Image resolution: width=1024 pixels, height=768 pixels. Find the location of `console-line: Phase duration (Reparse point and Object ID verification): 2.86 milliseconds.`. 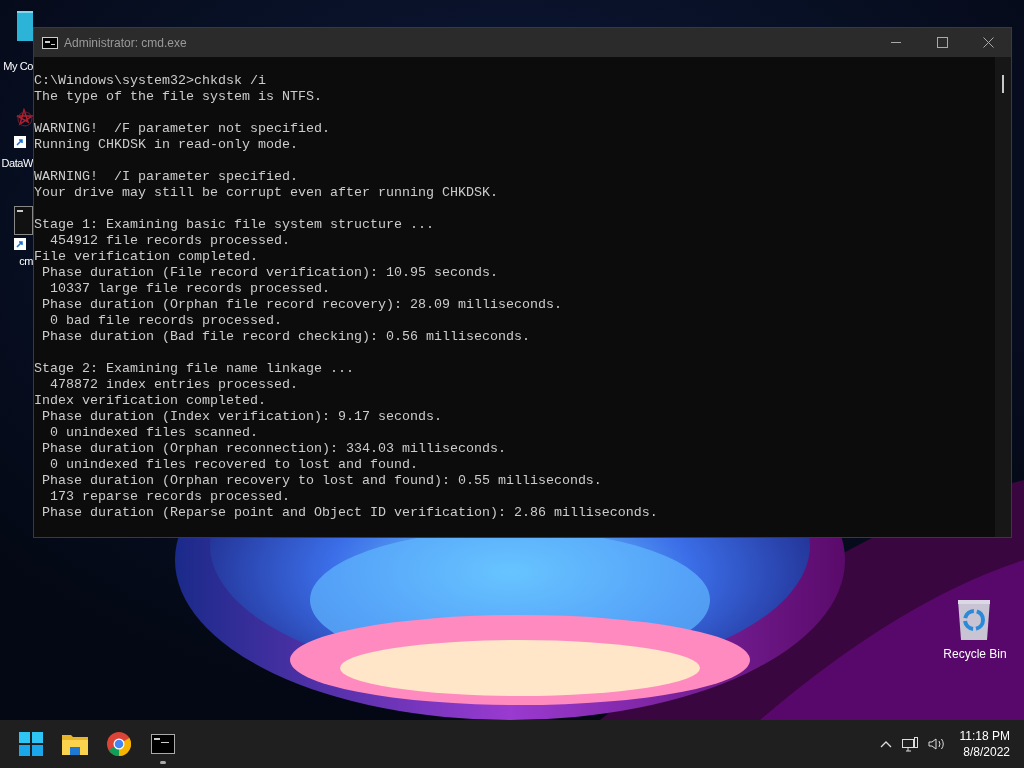

console-line: Phase duration (Reparse point and Object ID verification): 2.86 milliseconds. is located at coordinates (350, 513).